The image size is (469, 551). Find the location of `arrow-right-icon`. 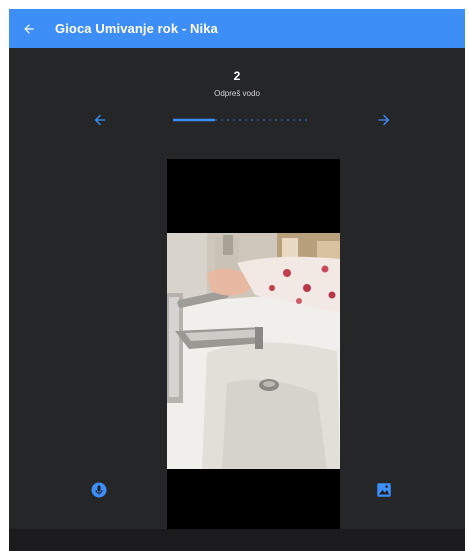

arrow-right-icon is located at coordinates (384, 120).